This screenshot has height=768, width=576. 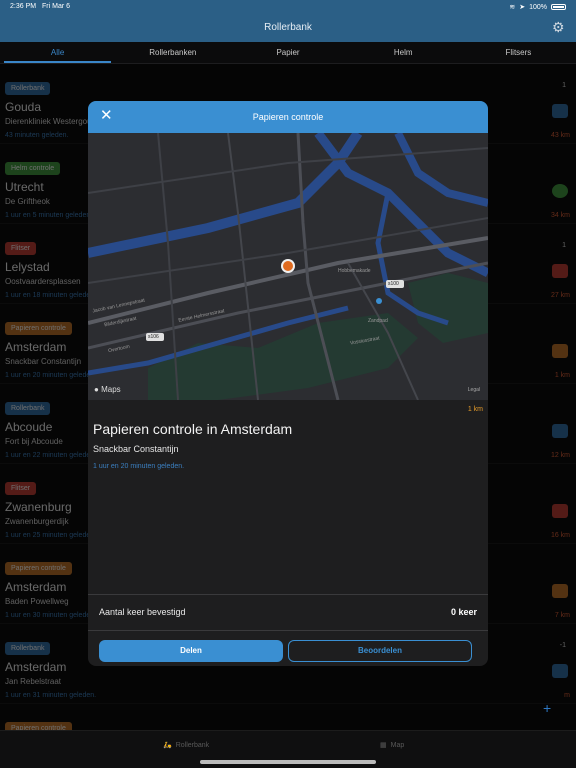 I want to click on item-city: Abcoude, so click(x=29, y=427).